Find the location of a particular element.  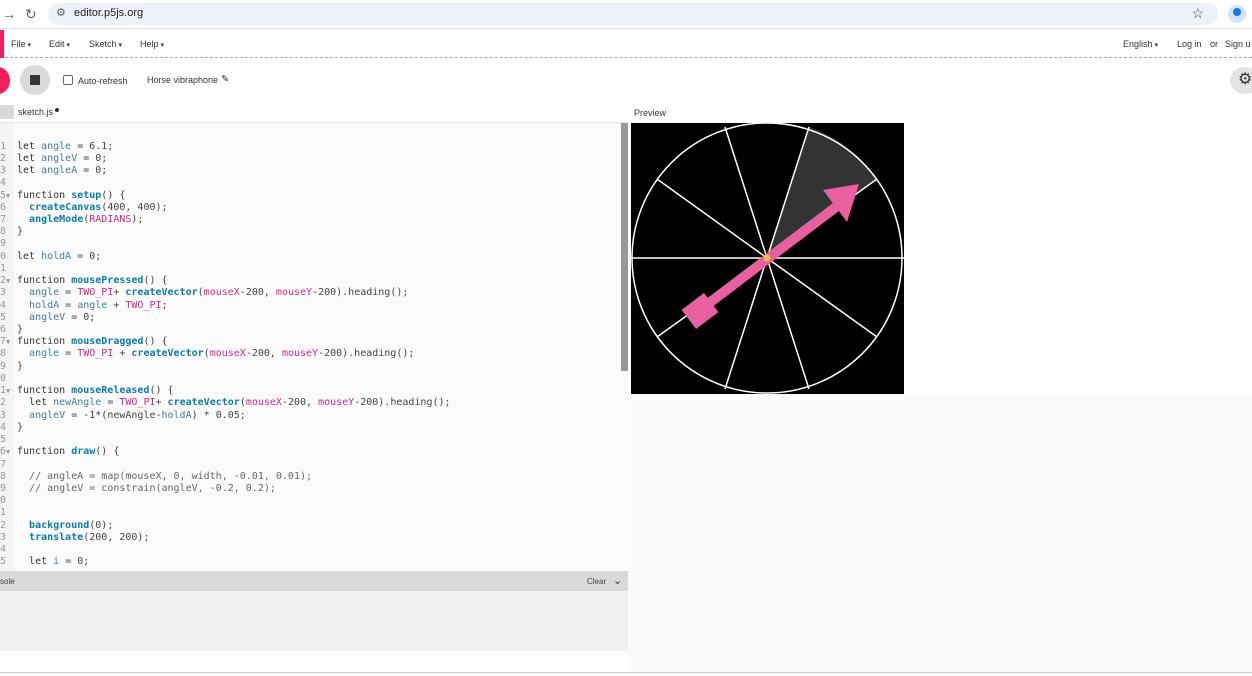

settings-button: ⚙ is located at coordinates (1241, 80).